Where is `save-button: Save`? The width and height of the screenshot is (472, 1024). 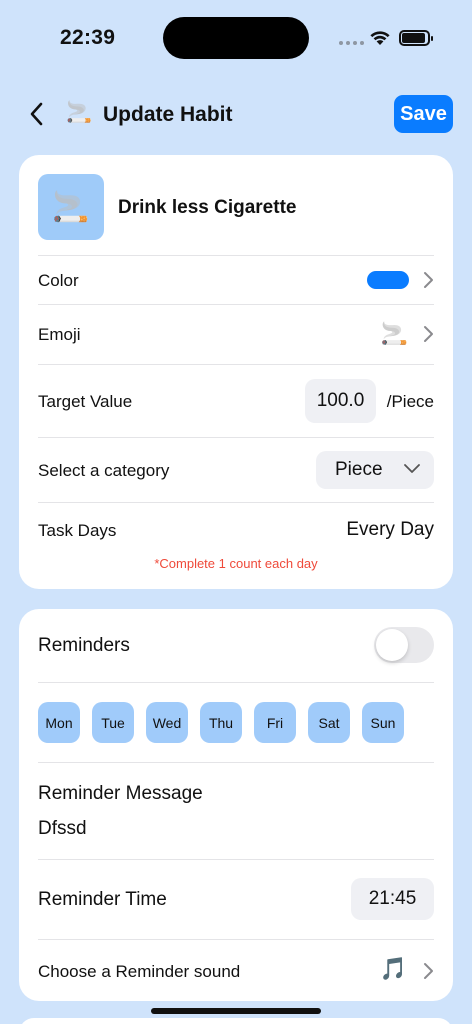 save-button: Save is located at coordinates (423, 114).